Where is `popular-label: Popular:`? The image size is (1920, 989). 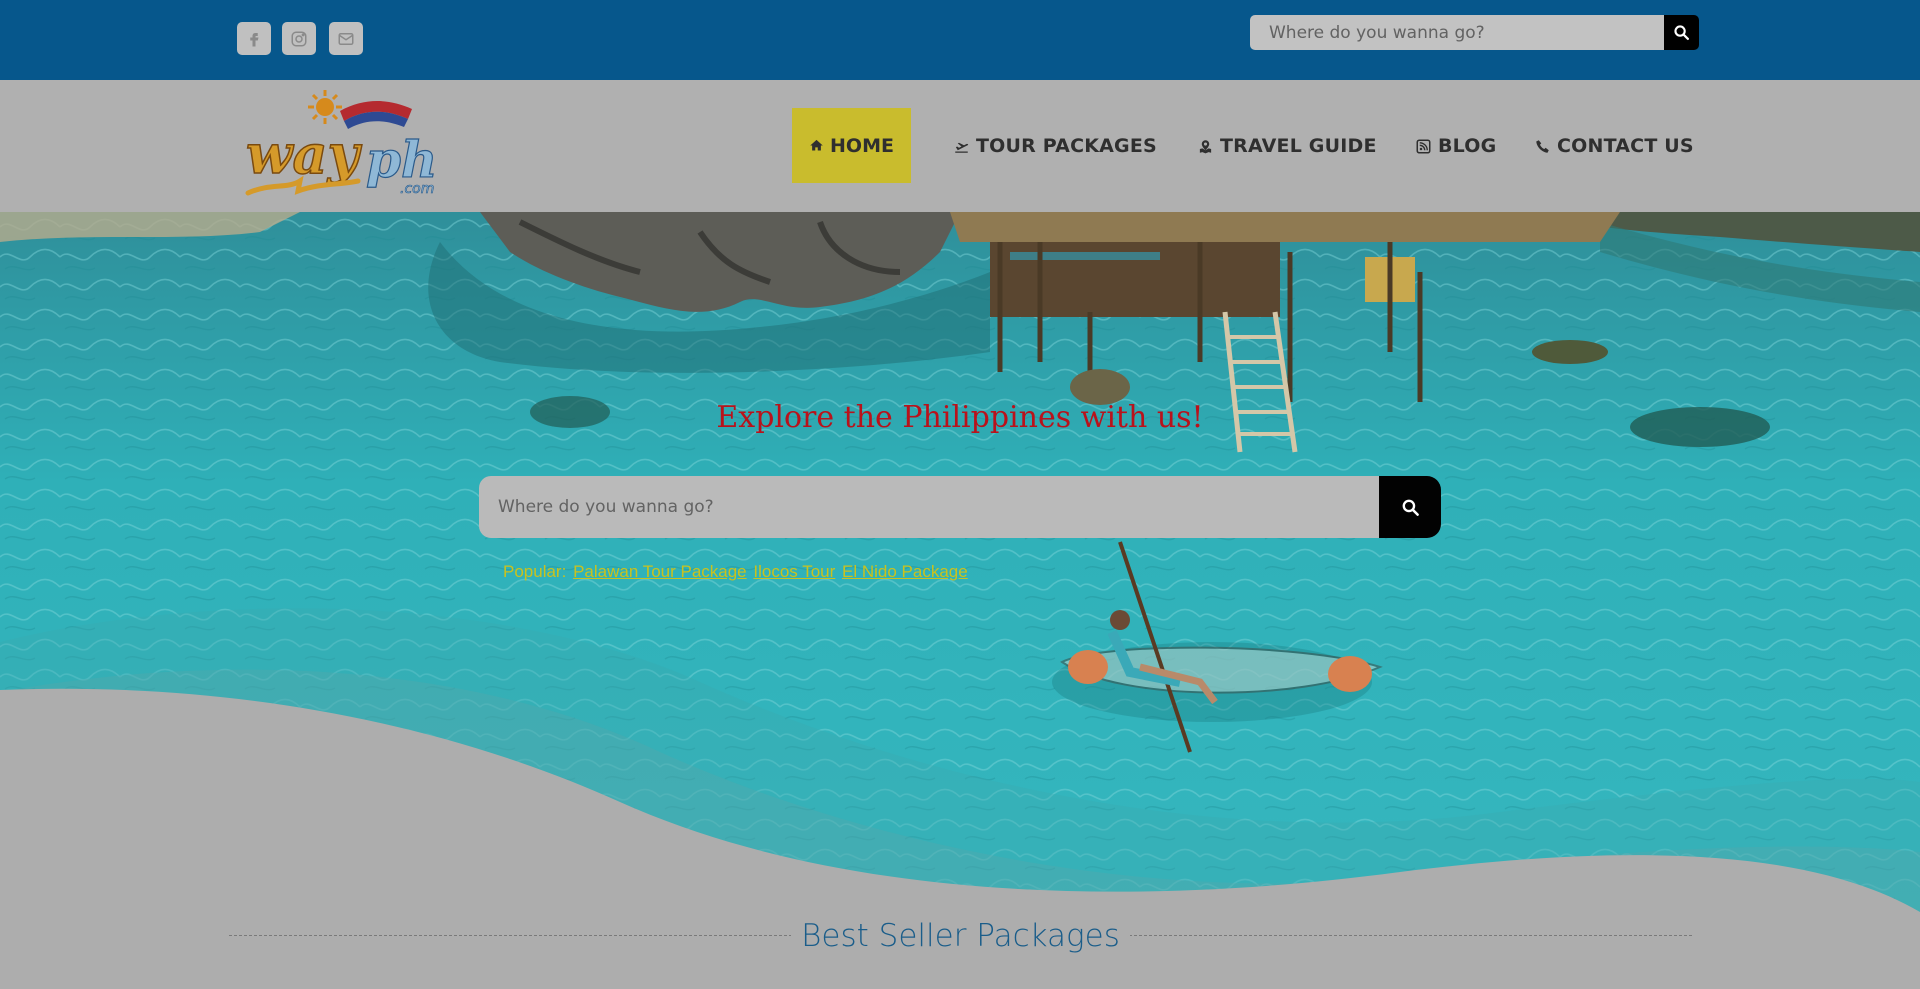 popular-label: Popular: is located at coordinates (535, 571).